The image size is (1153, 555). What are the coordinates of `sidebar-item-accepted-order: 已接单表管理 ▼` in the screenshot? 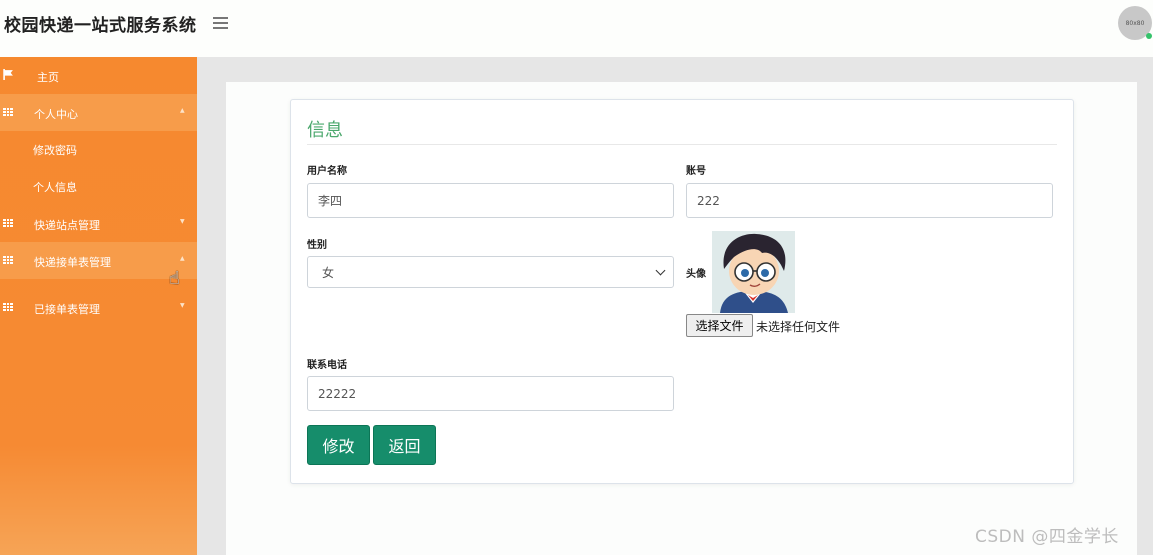 It's located at (98, 307).